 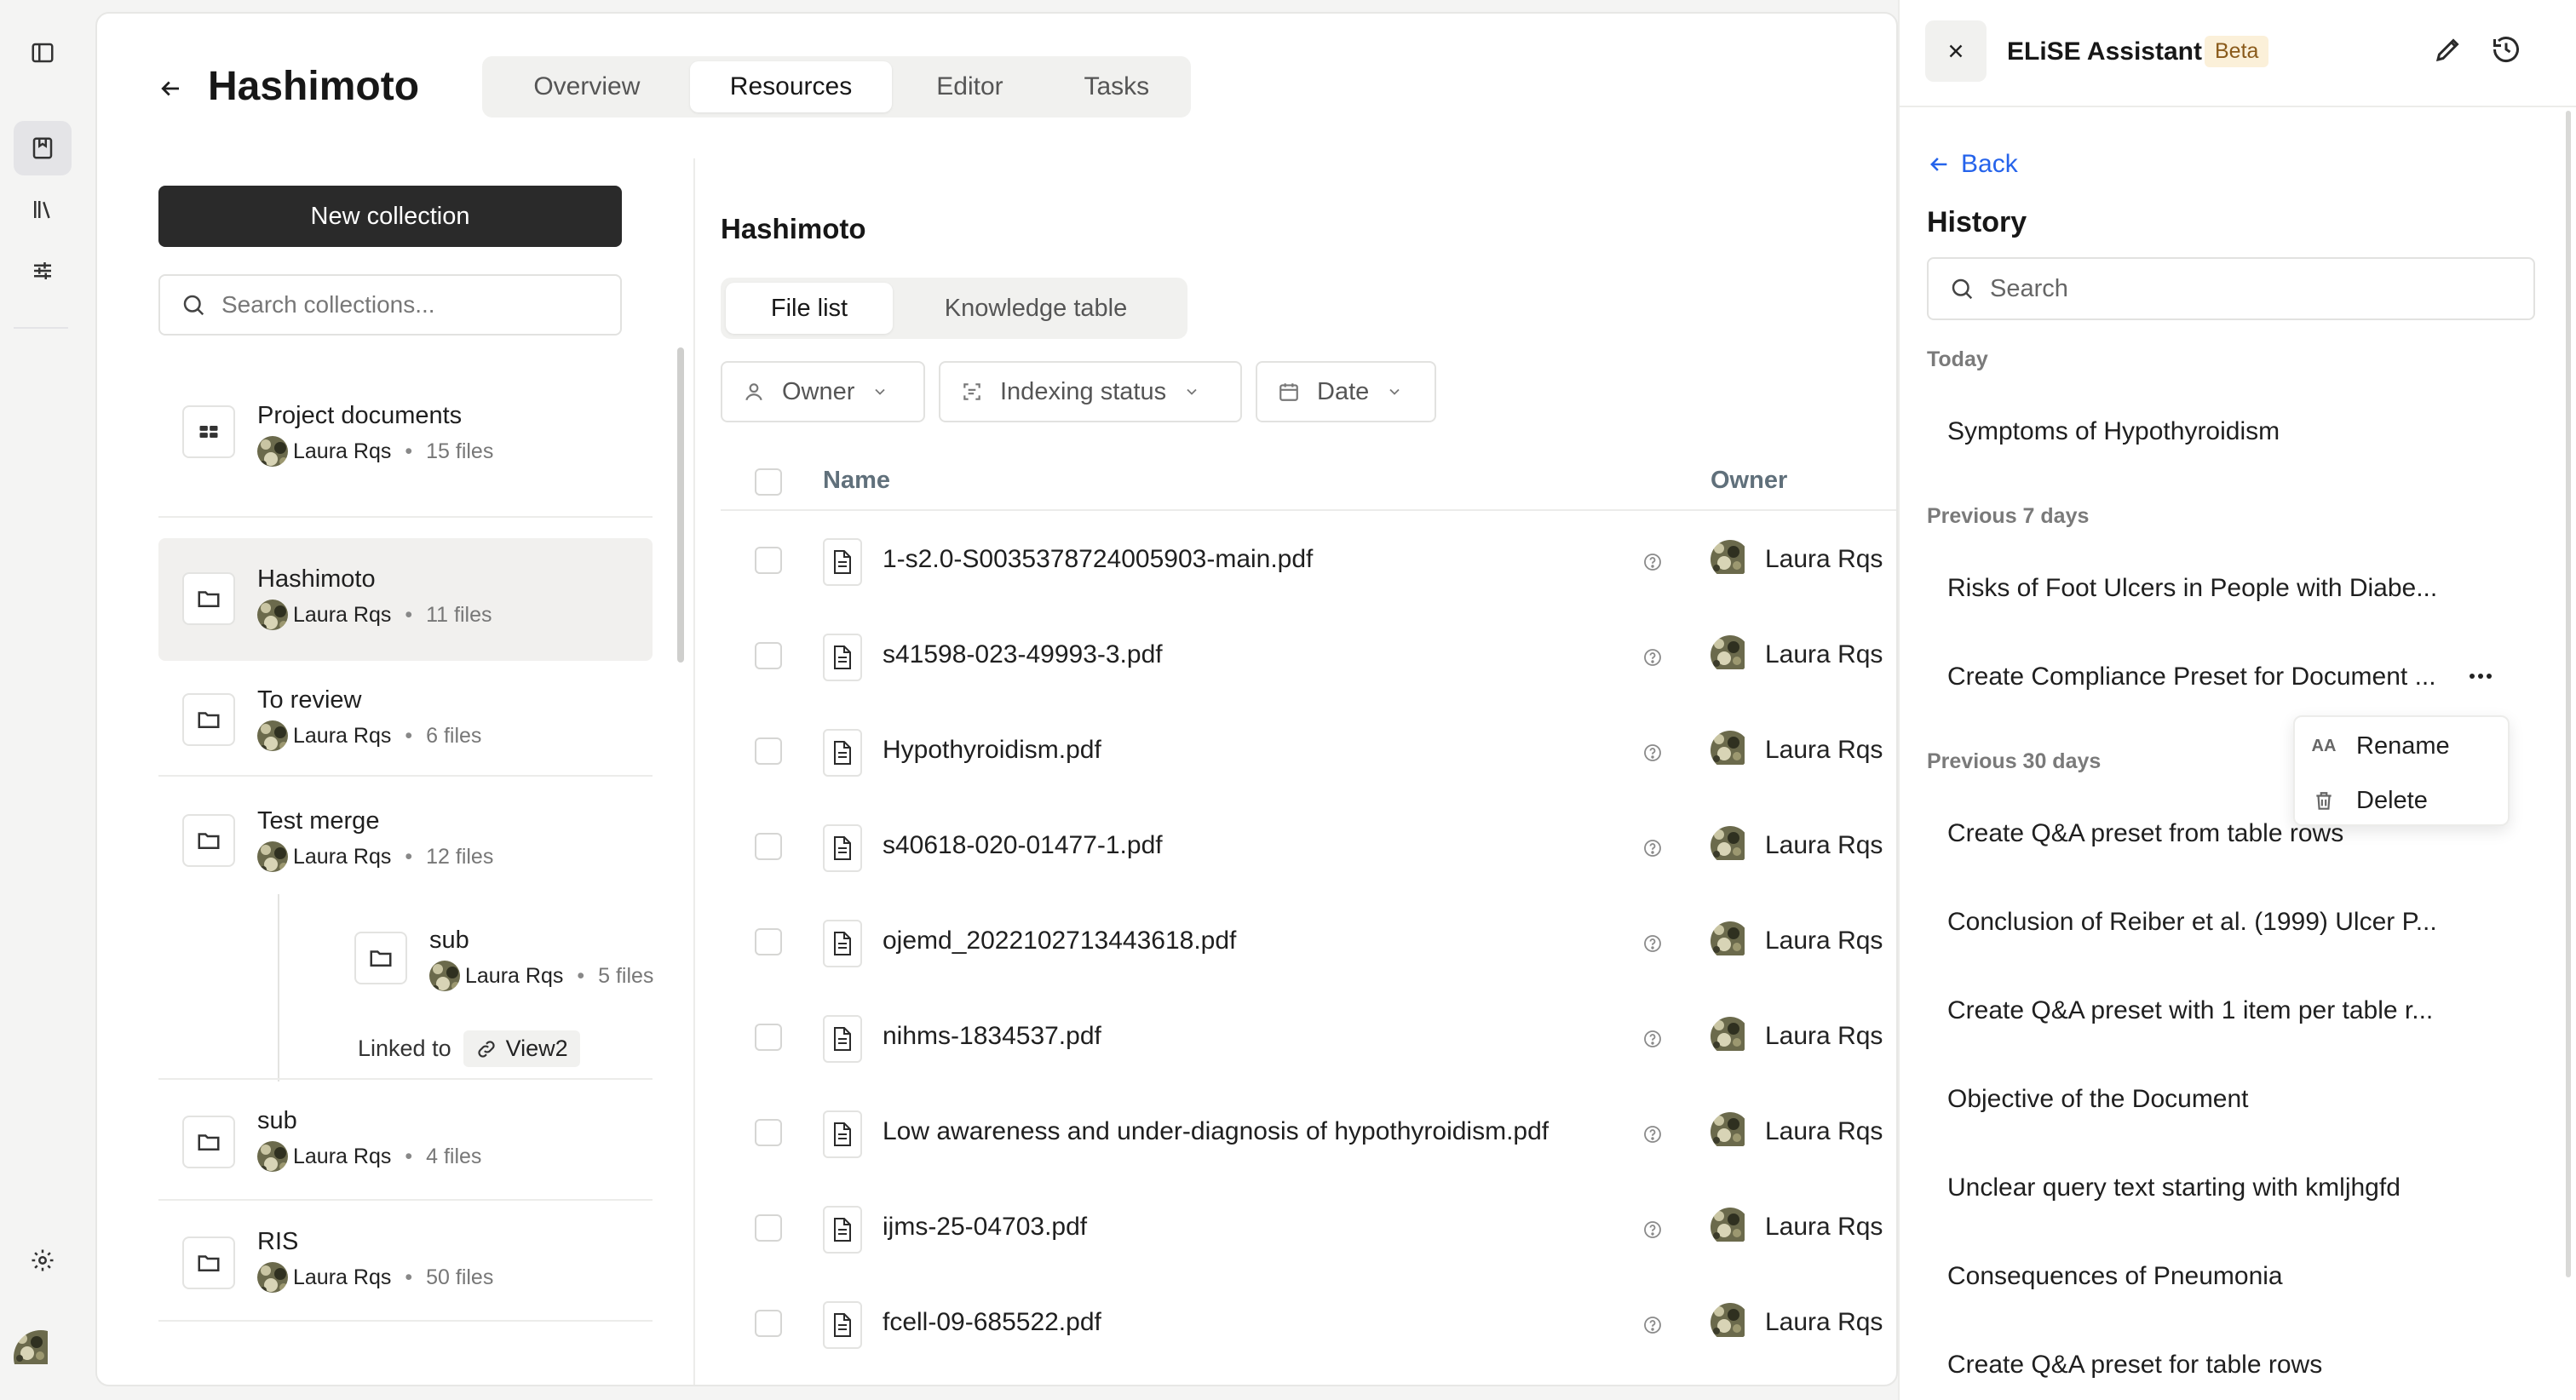 I want to click on user-avatar, so click(x=41, y=1357).